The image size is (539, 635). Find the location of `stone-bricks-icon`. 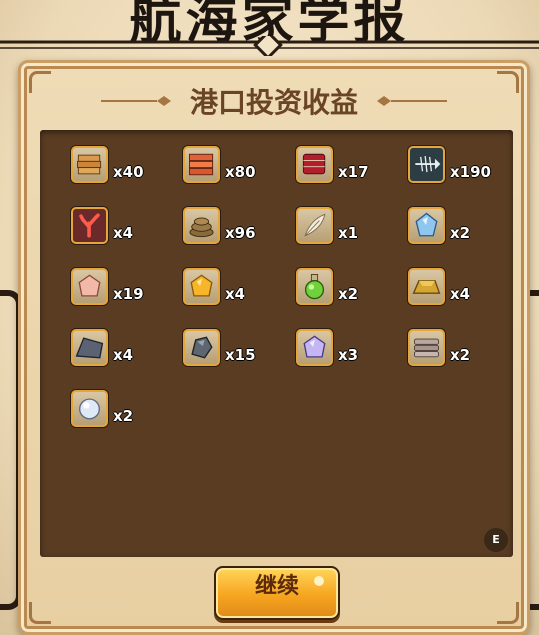

stone-bricks-icon is located at coordinates (426, 347).